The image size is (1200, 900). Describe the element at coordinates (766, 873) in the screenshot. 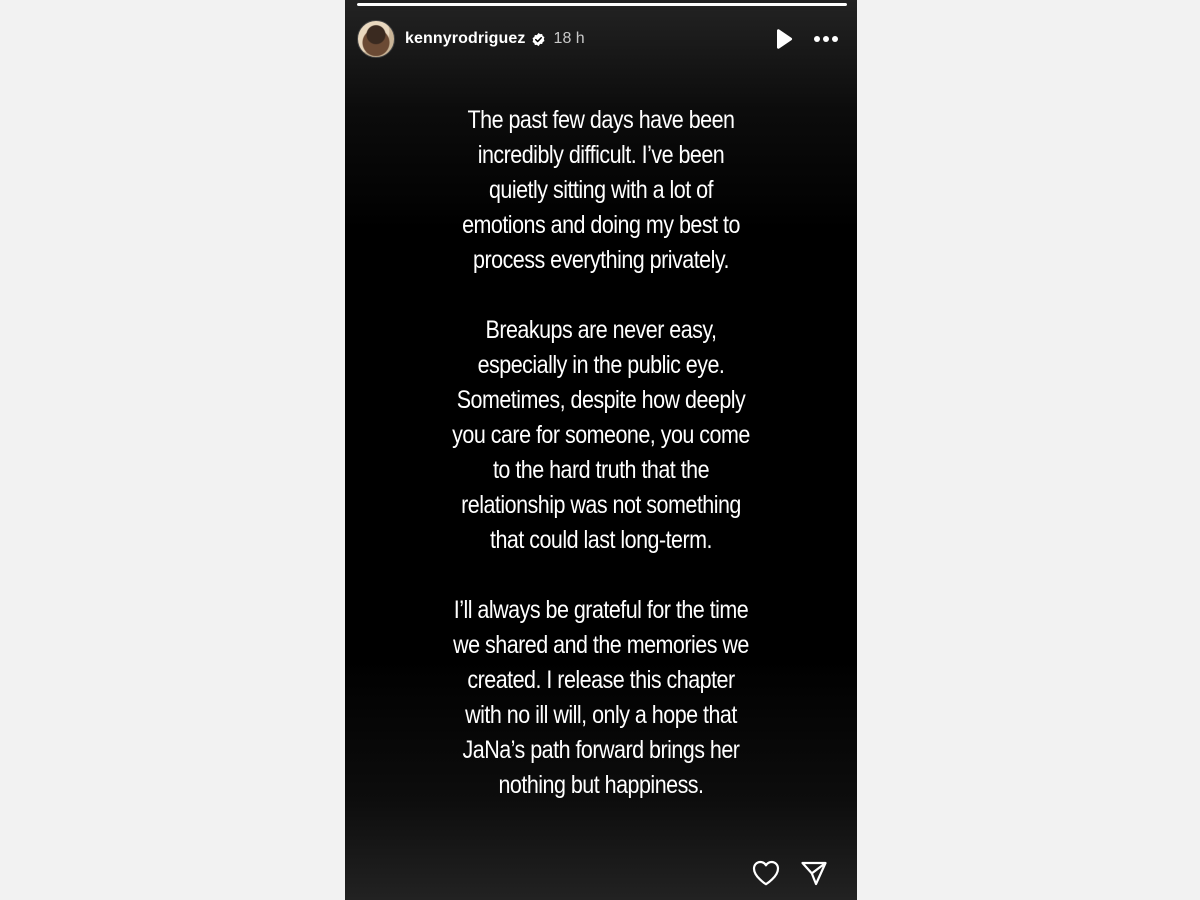

I see `heart-icon` at that location.